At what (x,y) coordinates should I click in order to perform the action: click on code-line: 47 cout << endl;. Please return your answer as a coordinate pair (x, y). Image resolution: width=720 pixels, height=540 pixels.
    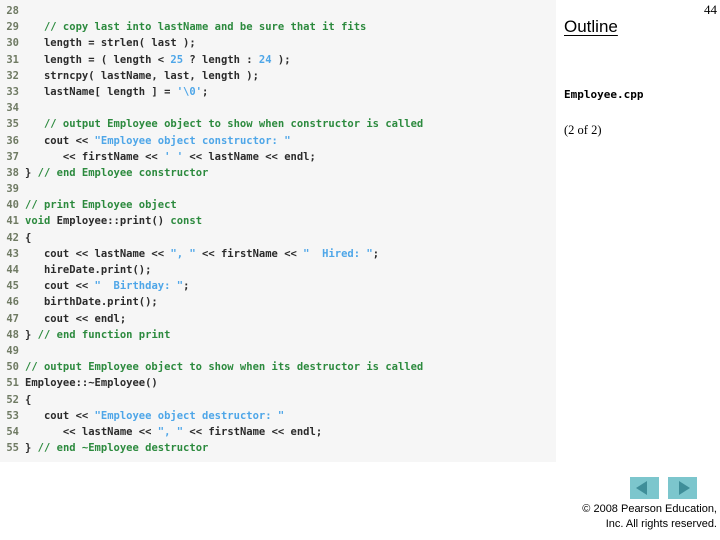
    Looking at the image, I should click on (278, 319).